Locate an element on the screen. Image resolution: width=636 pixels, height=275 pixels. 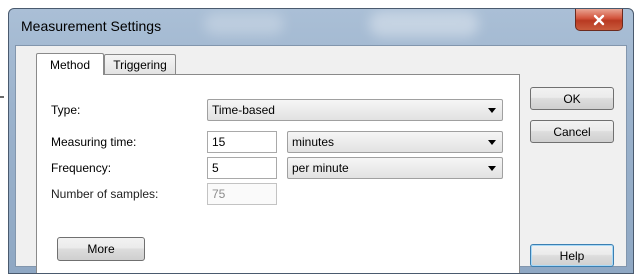
frequency-unit-value: per minute is located at coordinates (320, 168).